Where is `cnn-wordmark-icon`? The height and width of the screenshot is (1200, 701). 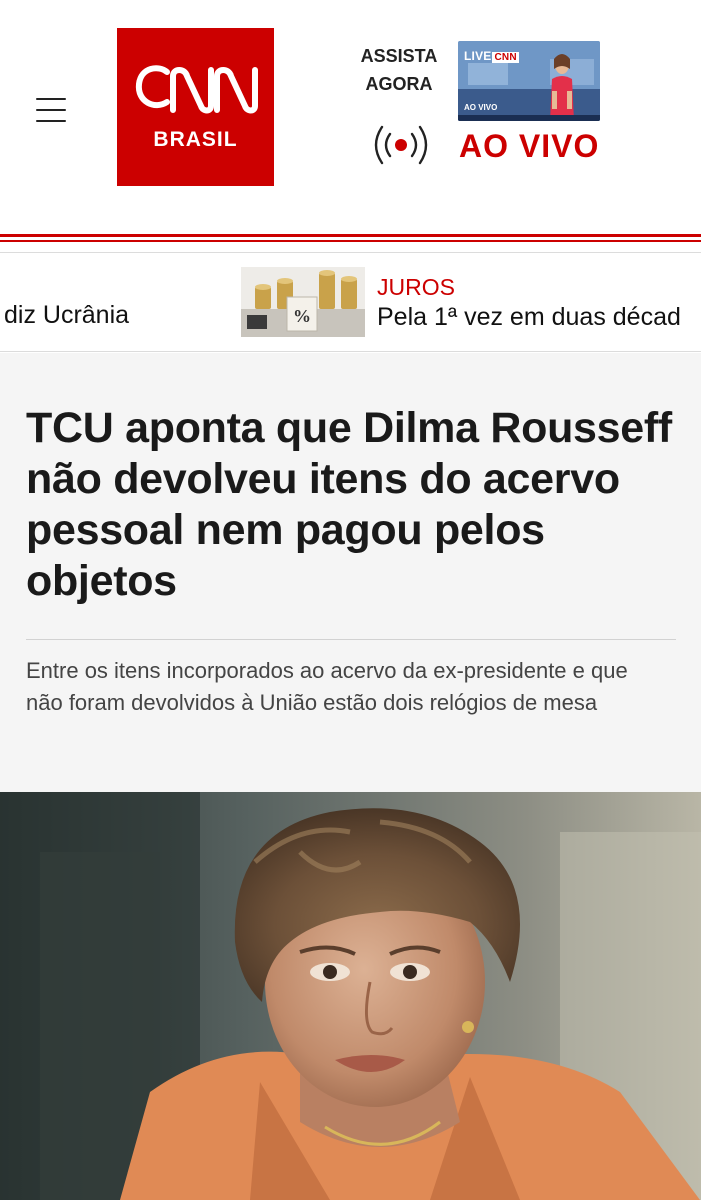
cnn-wordmark-icon is located at coordinates (196, 89).